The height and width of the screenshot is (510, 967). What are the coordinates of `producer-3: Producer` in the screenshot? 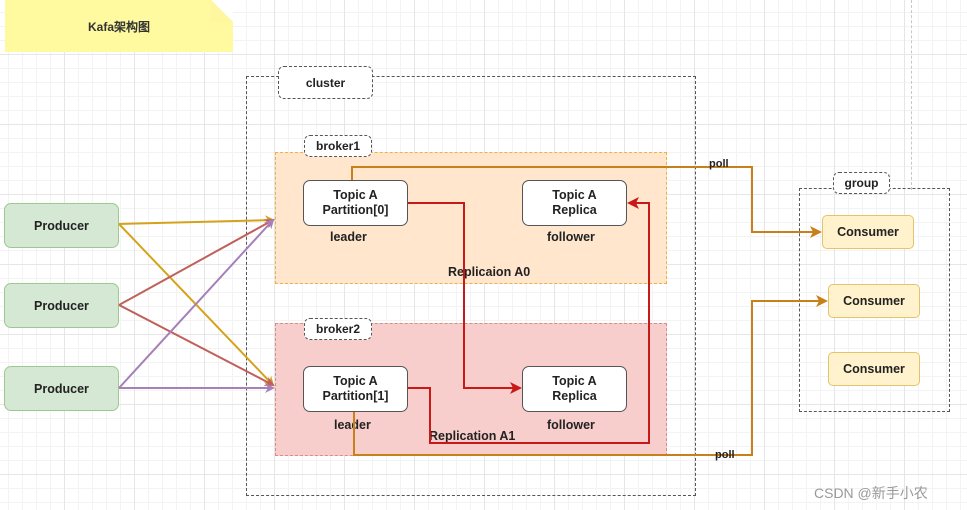 It's located at (61, 388).